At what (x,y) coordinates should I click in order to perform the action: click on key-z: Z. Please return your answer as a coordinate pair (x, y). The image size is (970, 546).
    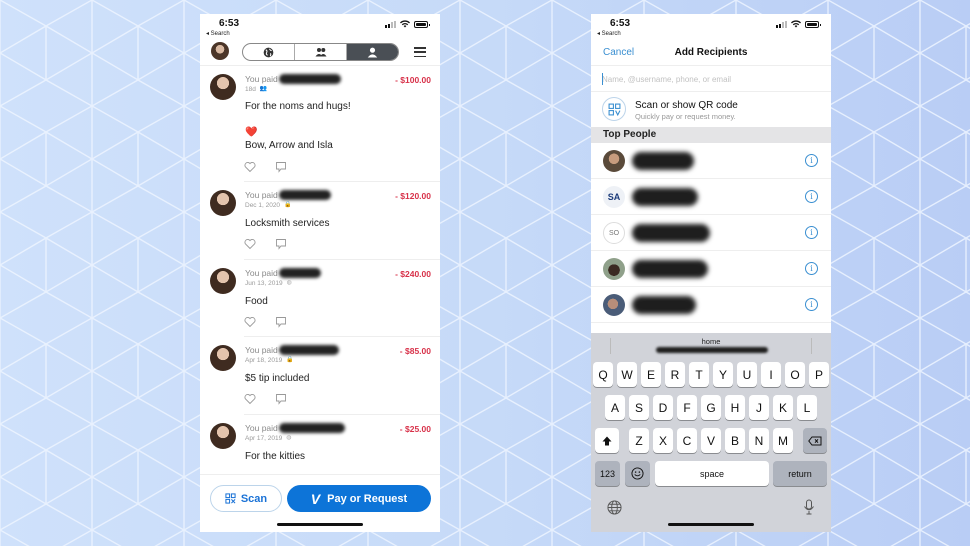
    Looking at the image, I should click on (639, 440).